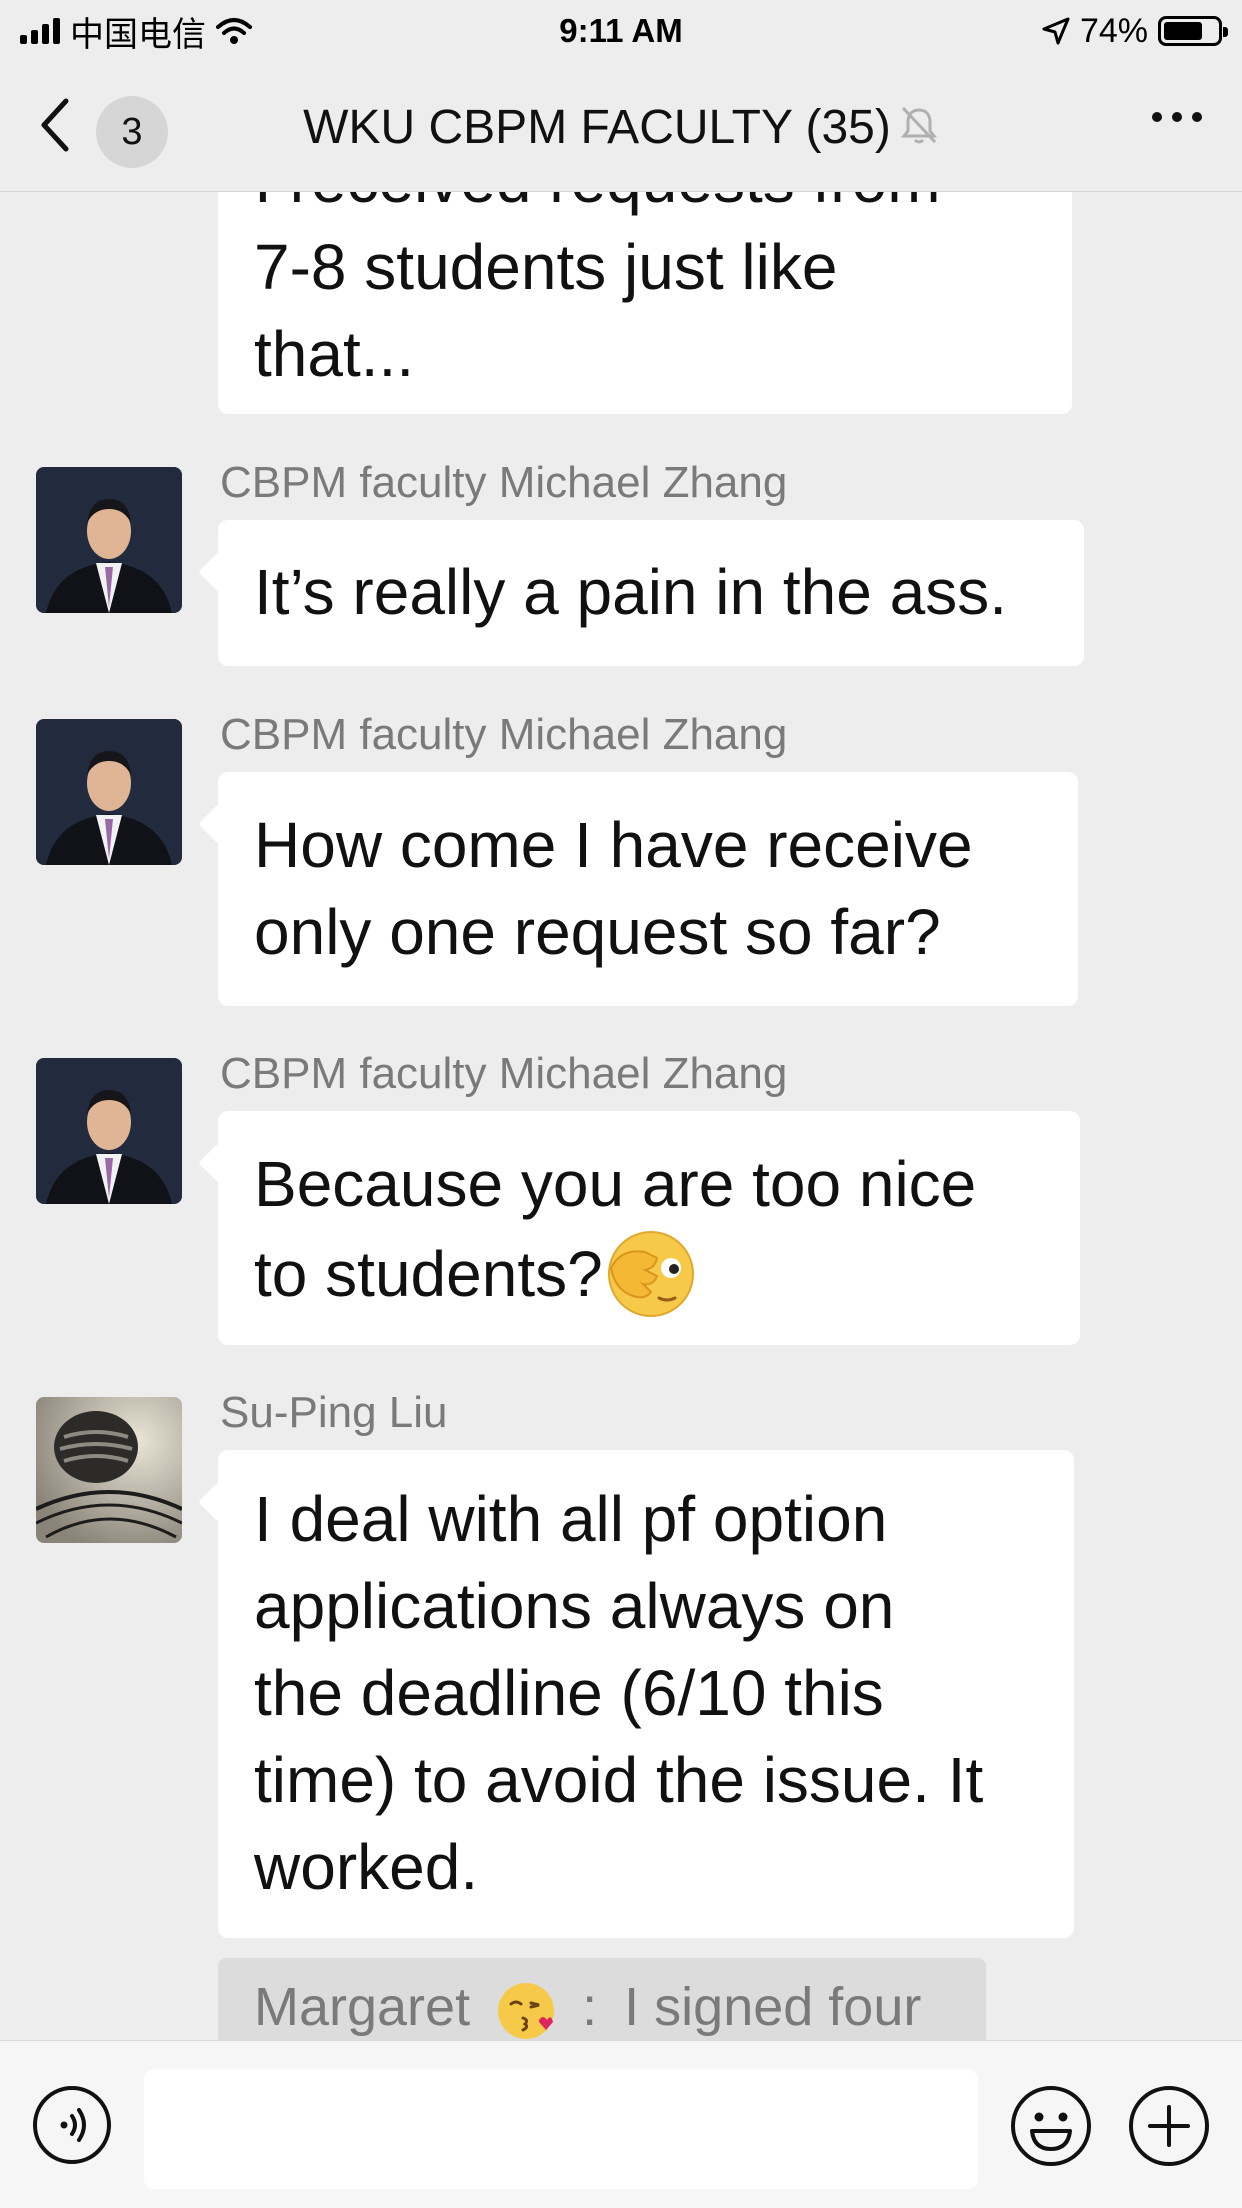 The image size is (1242, 2208). Describe the element at coordinates (546, 267) in the screenshot. I see `message-line: 7-8 students just like` at that location.